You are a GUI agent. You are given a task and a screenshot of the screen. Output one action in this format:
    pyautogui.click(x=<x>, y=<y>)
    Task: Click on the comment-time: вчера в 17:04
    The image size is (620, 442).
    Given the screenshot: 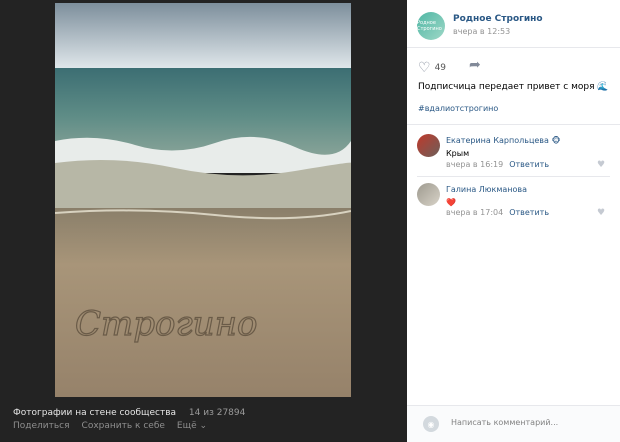 What is the action you would take?
    pyautogui.click(x=474, y=212)
    